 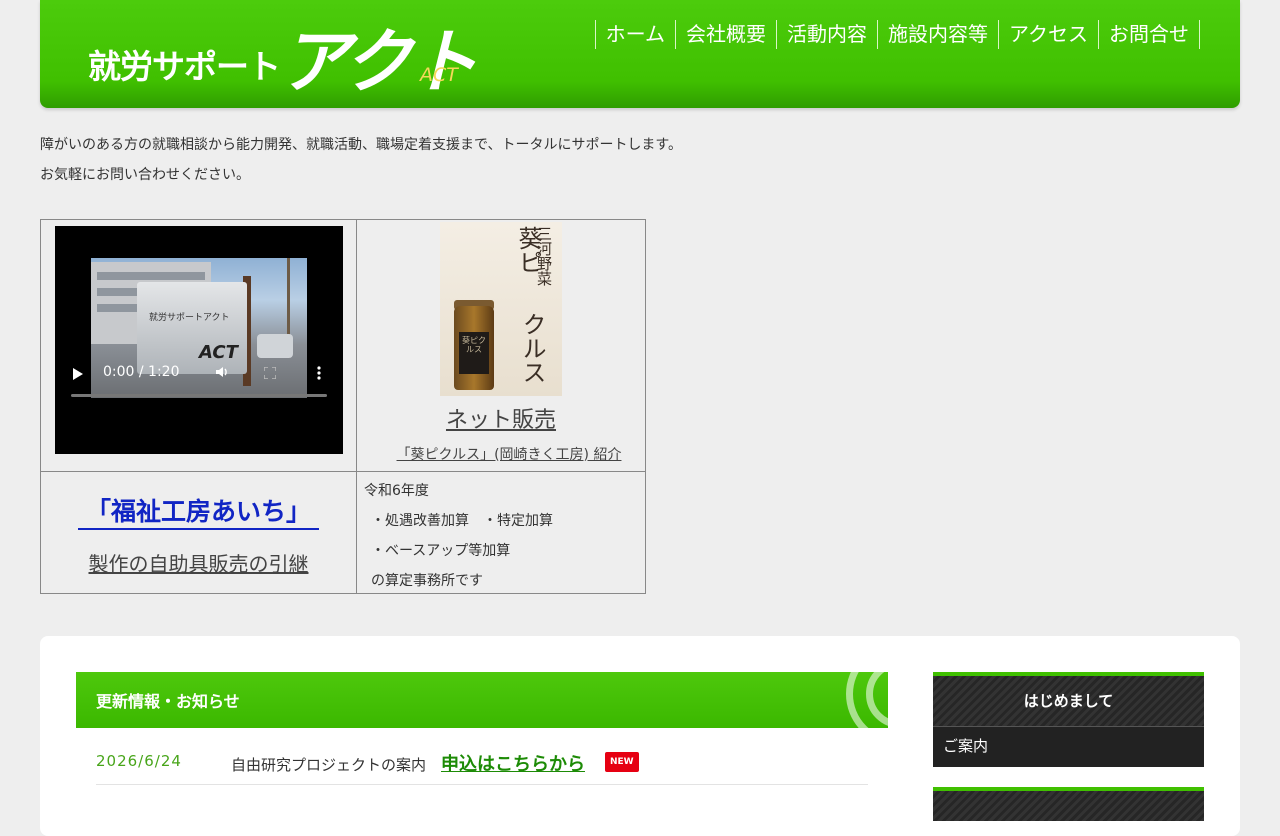 What do you see at coordinates (199, 340) in the screenshot?
I see `video-player: 就労サポートアクト ACT 0:00 / 1:20` at bounding box center [199, 340].